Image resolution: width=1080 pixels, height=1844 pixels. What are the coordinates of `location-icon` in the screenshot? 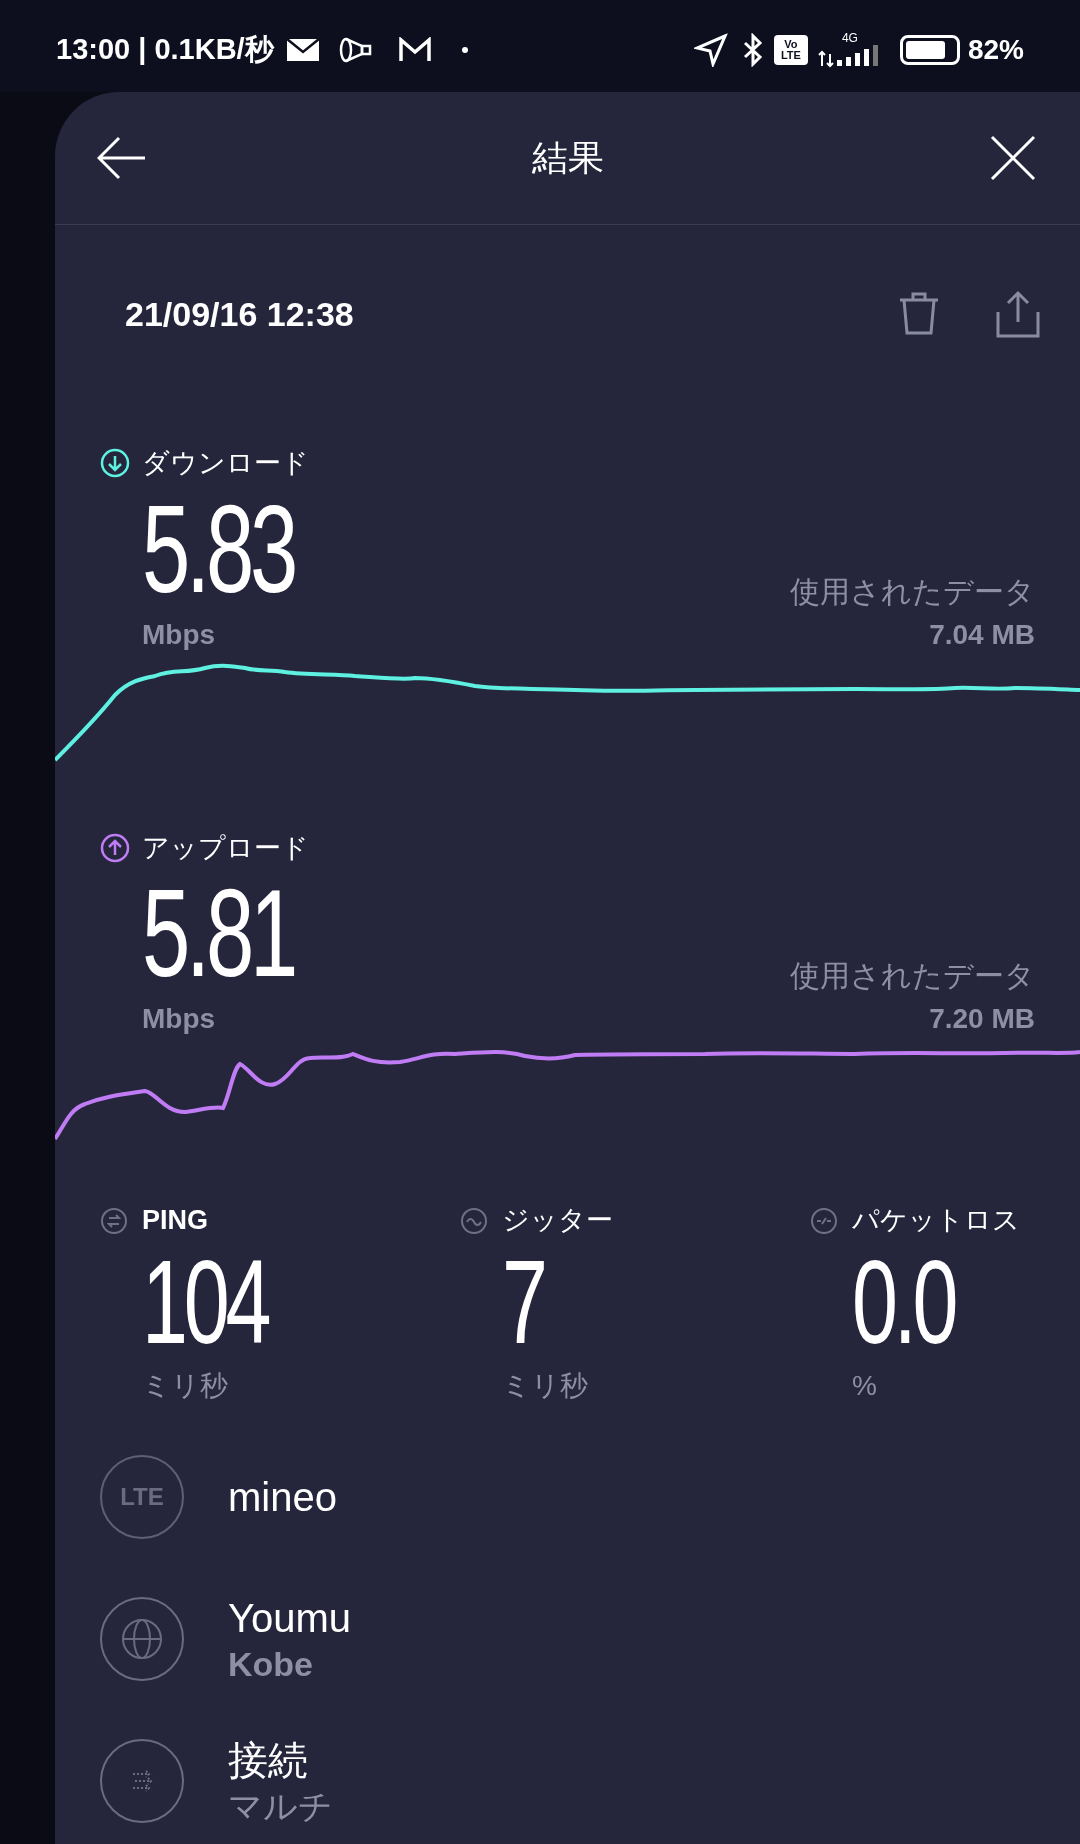 It's located at (710, 50).